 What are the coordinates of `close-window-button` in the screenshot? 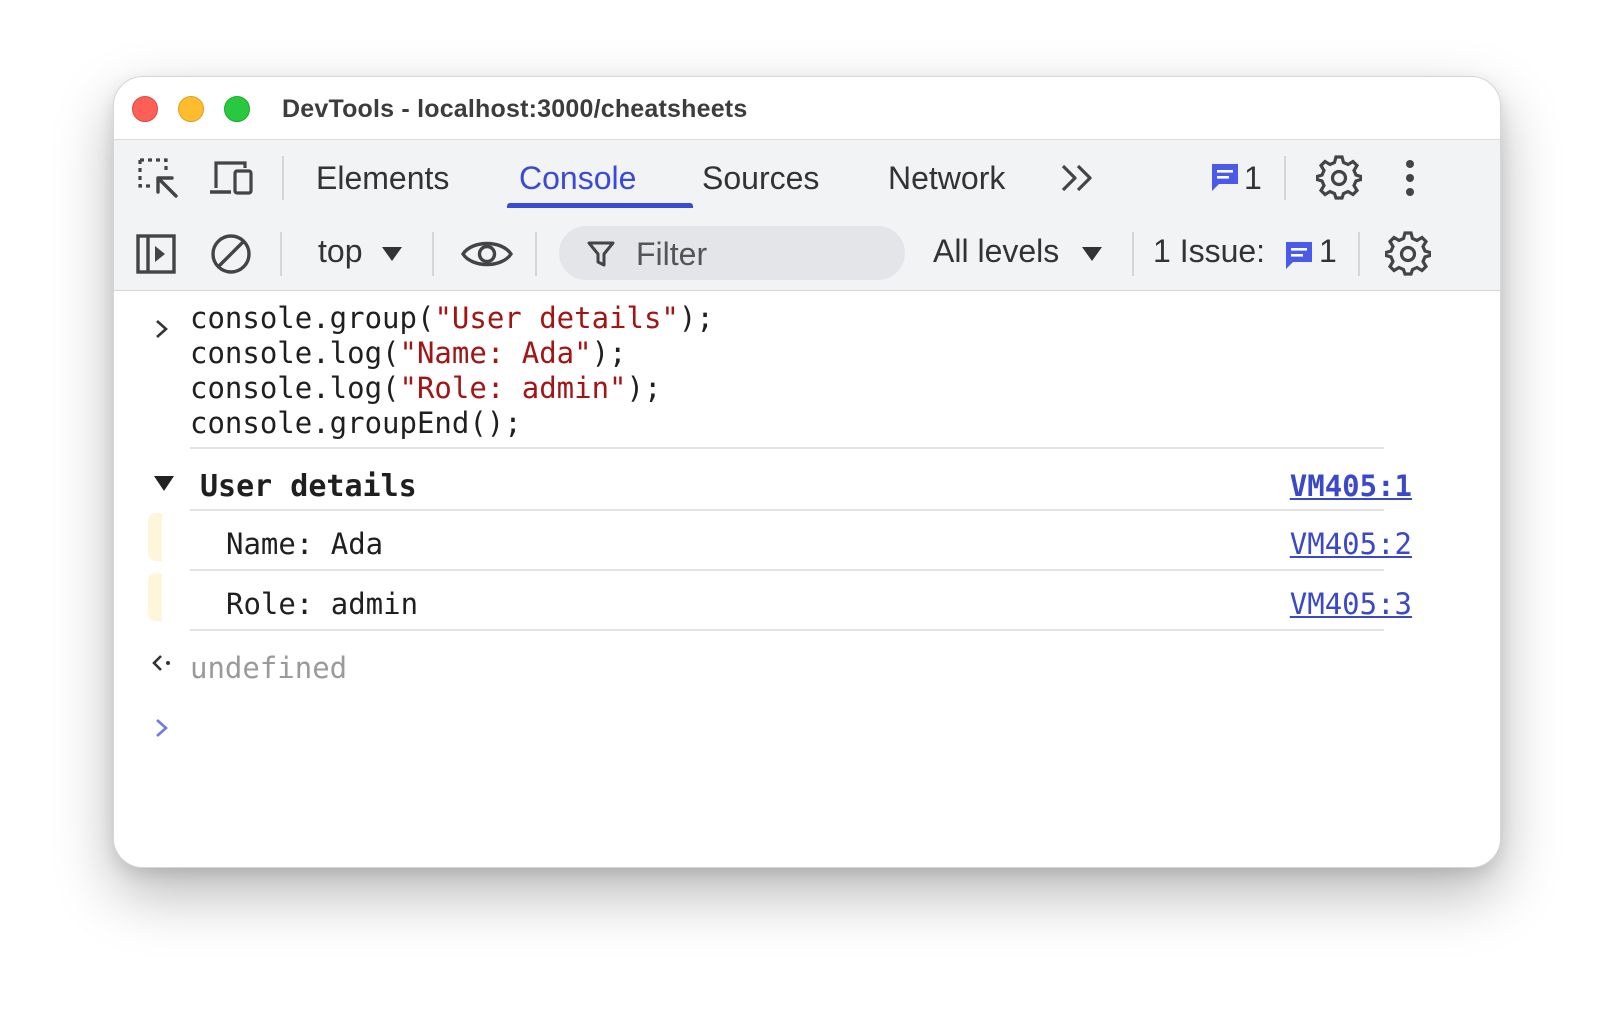 It's located at (145, 109).